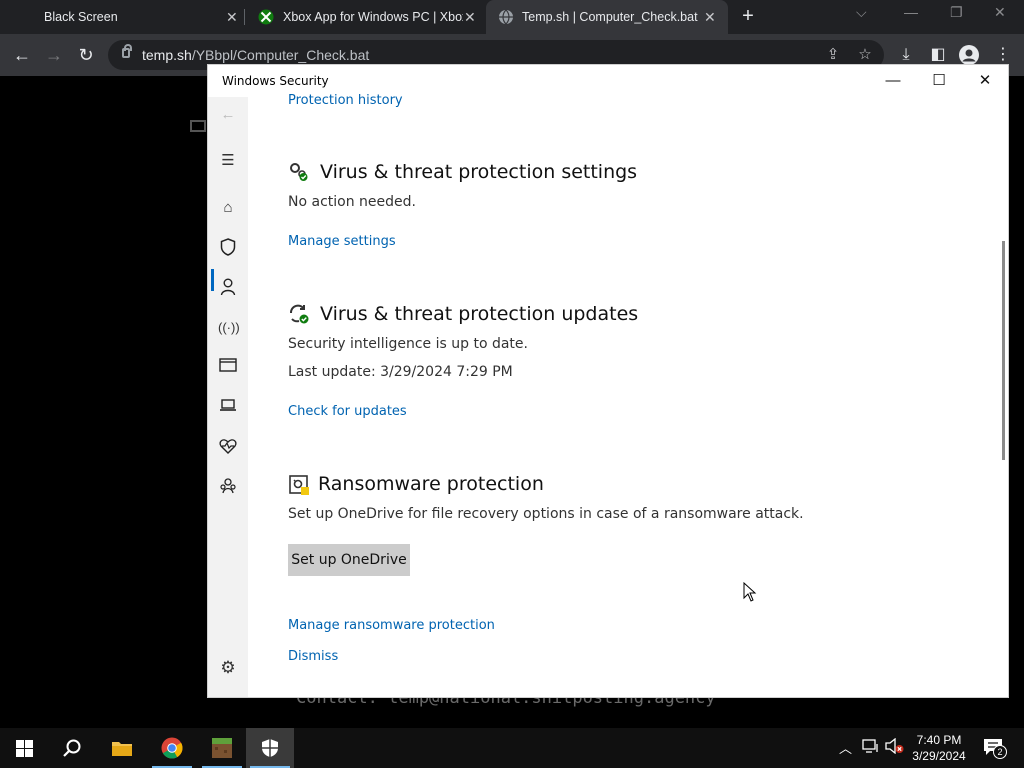 The image size is (1024, 768). What do you see at coordinates (969, 55) in the screenshot?
I see `profile-avatar-icon` at bounding box center [969, 55].